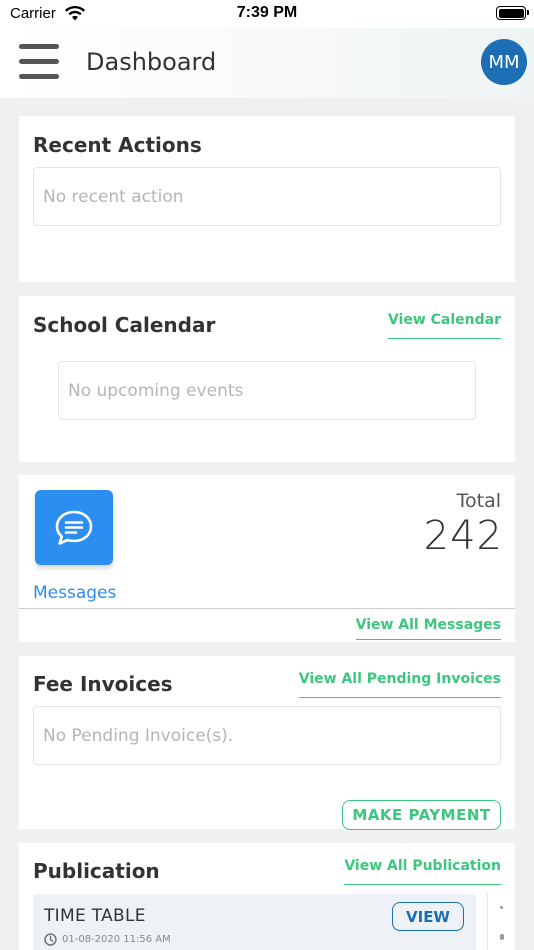  I want to click on view-all-messages-link: View All Messages, so click(428, 628).